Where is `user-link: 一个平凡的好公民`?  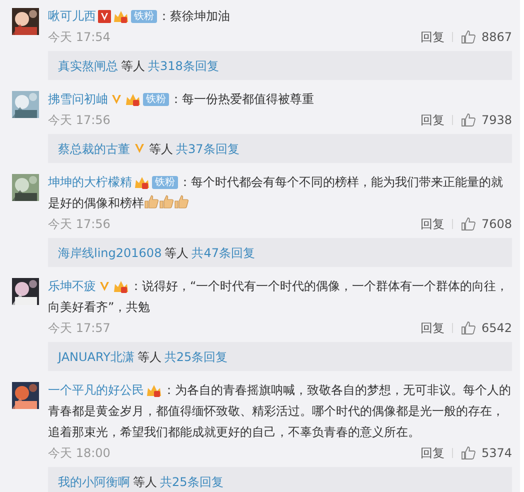 user-link: 一个平凡的好公民 is located at coordinates (96, 390).